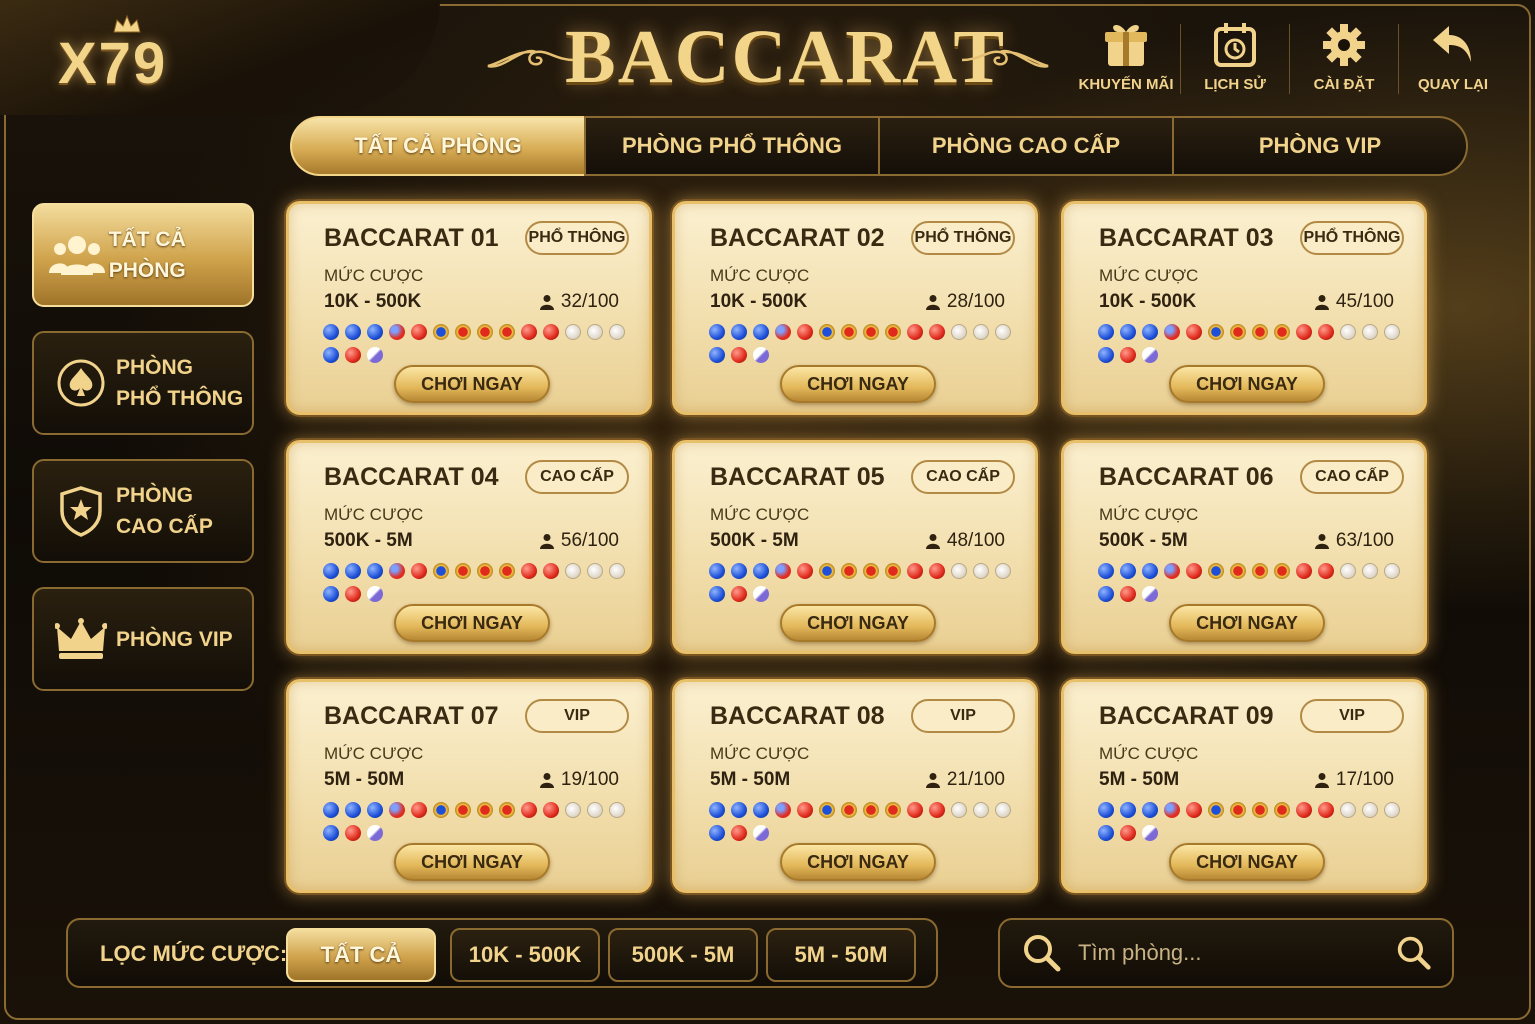  I want to click on tab-vip-rooms: PHÒNG VIP, so click(1320, 146).